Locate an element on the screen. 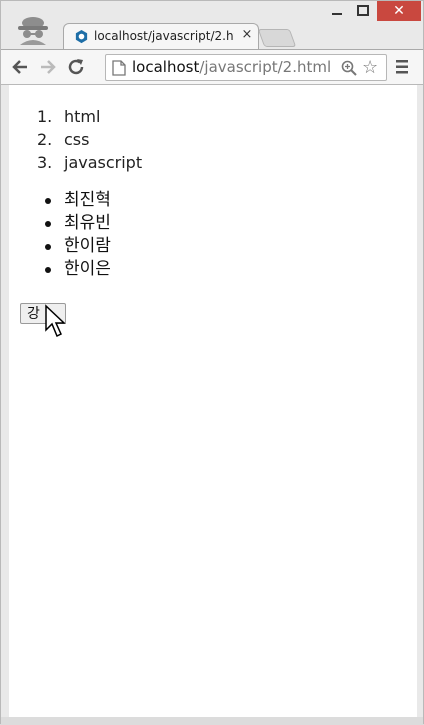 Image resolution: width=424 pixels, height=725 pixels. list-item-text: 최유빈 is located at coordinates (87, 223).